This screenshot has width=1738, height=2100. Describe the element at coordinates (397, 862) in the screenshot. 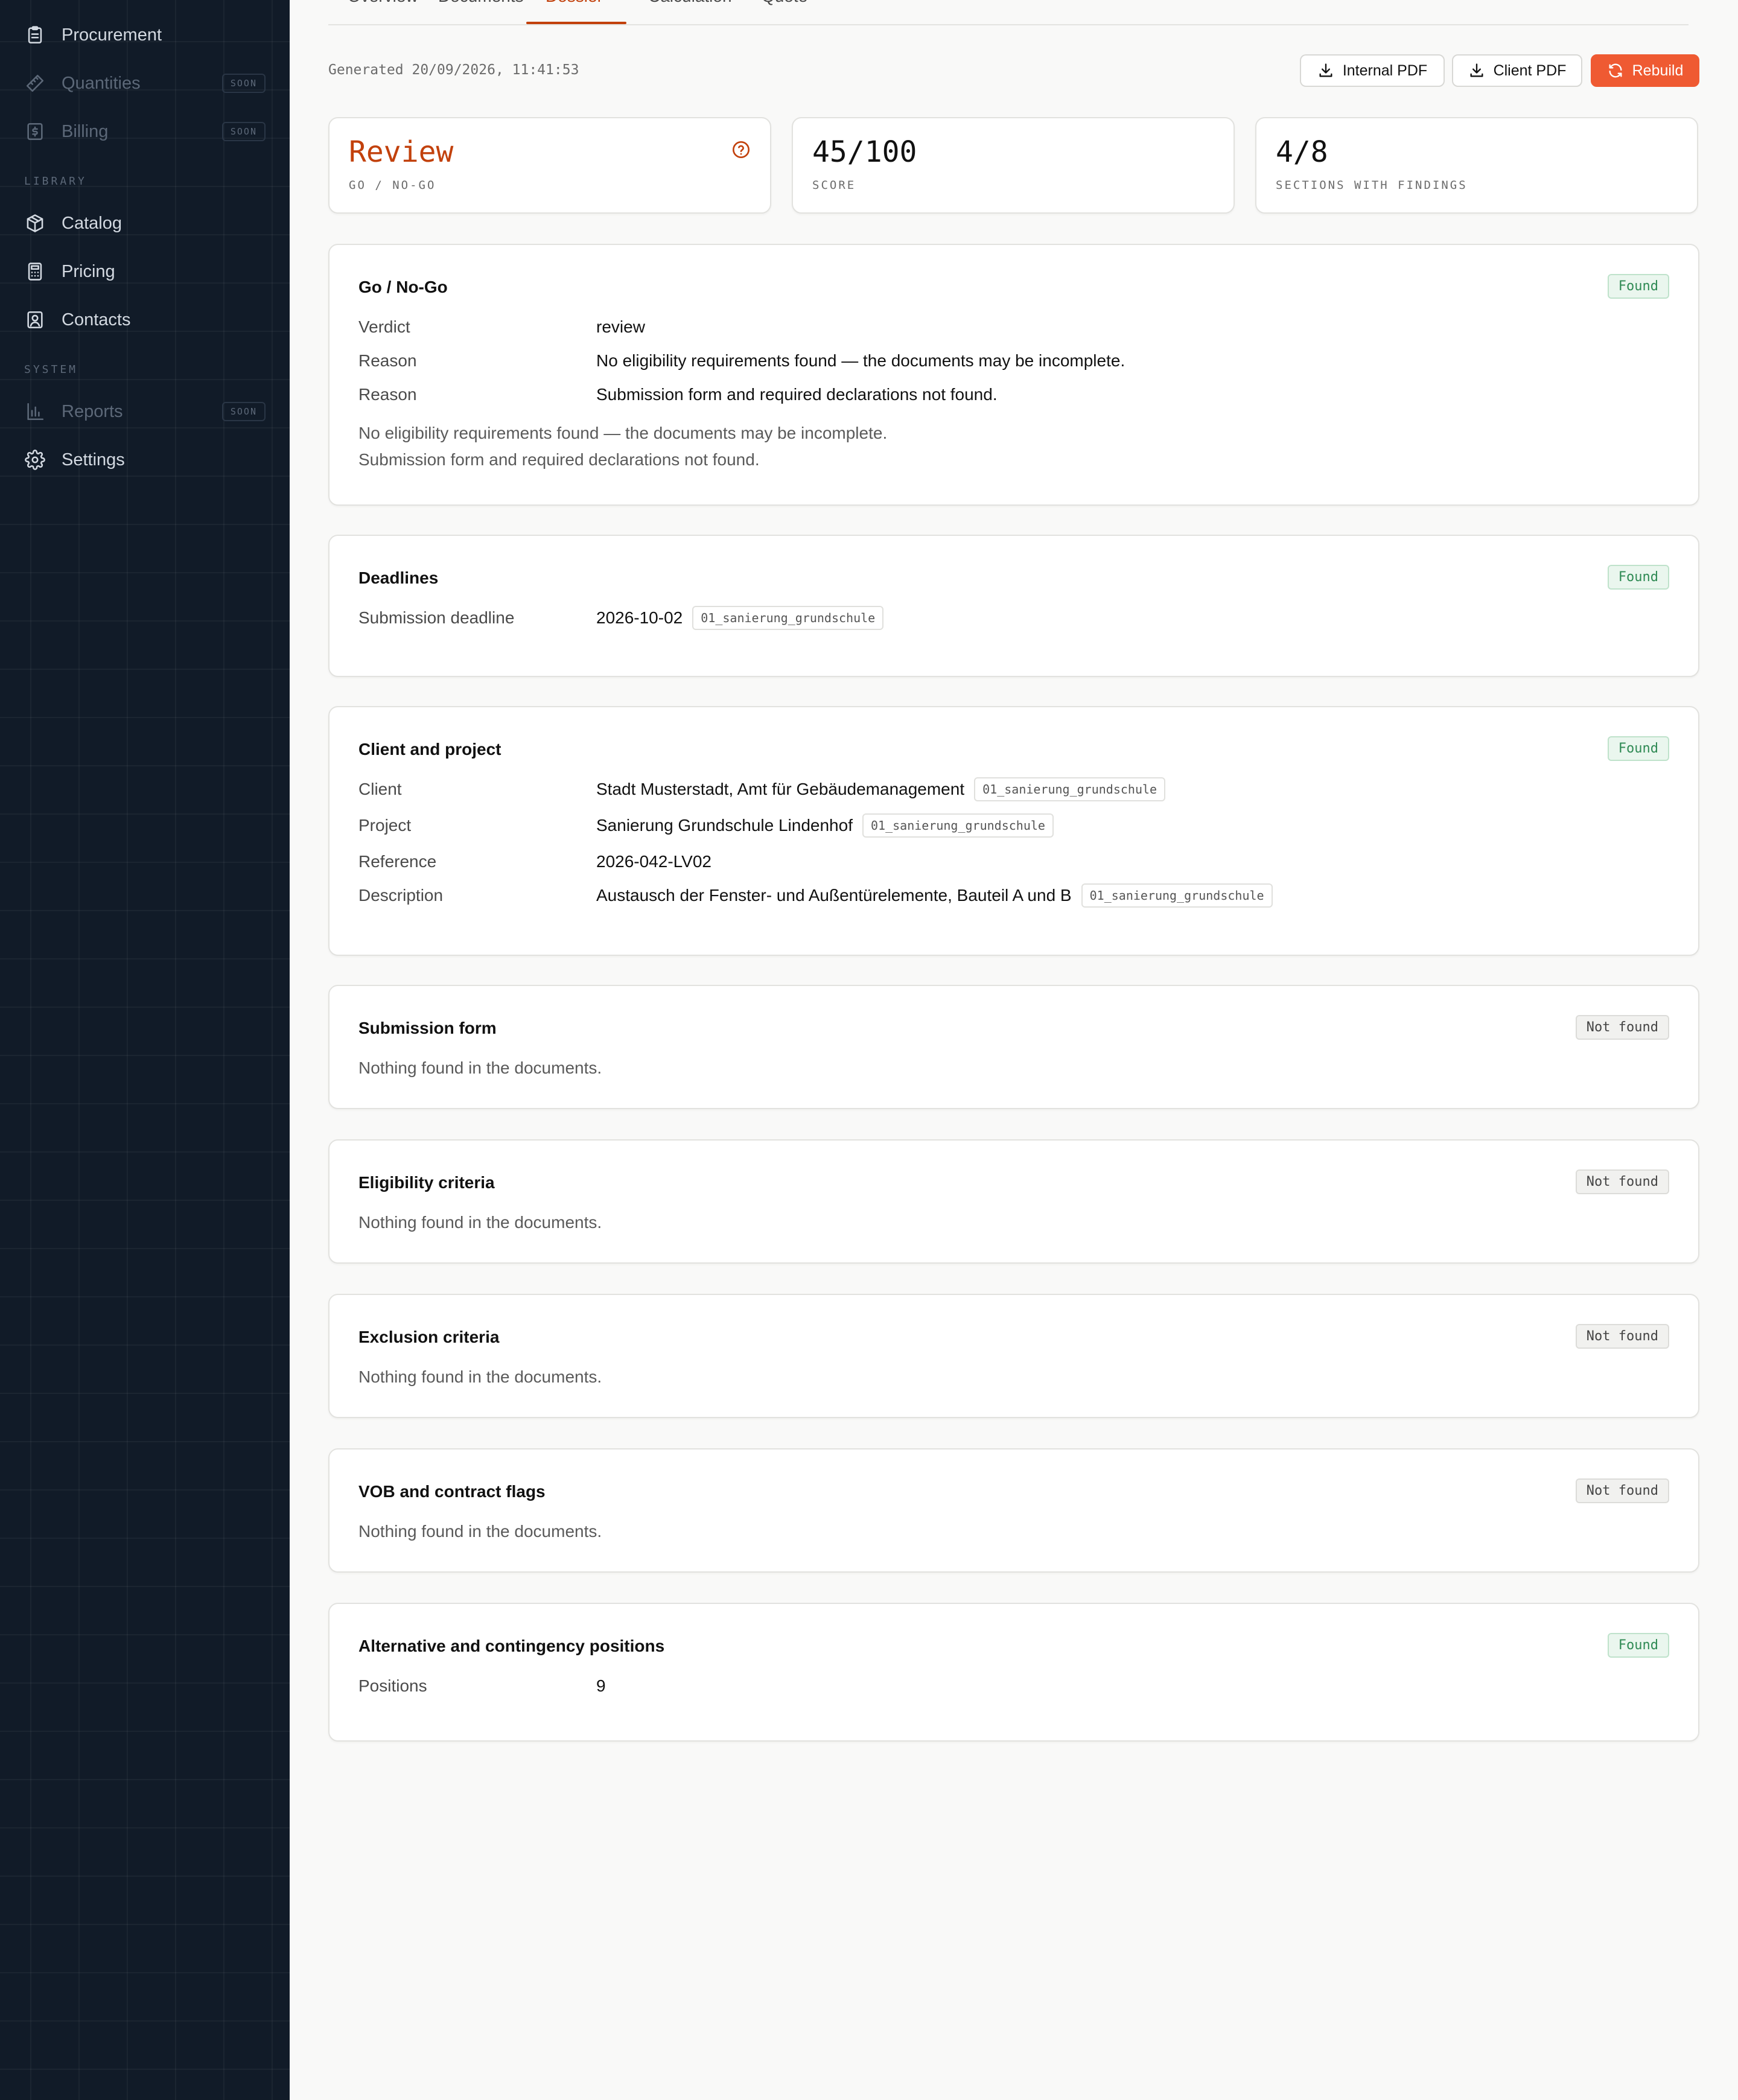

I see `field-label: Reference` at that location.